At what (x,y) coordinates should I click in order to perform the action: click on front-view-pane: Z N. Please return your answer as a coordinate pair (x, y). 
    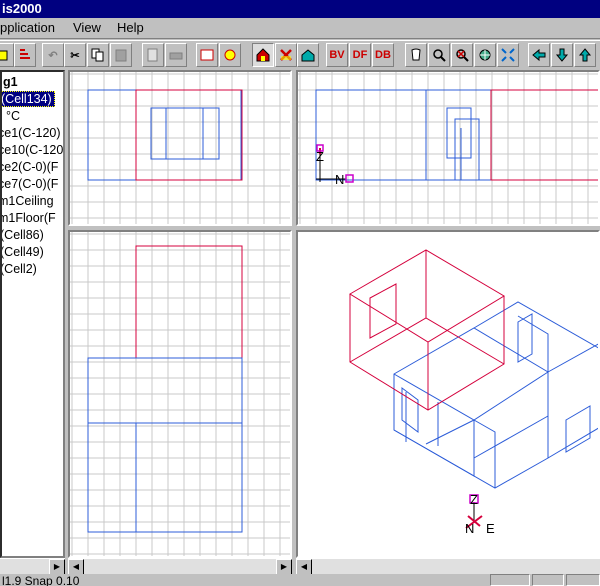
    Looking at the image, I should click on (448, 148).